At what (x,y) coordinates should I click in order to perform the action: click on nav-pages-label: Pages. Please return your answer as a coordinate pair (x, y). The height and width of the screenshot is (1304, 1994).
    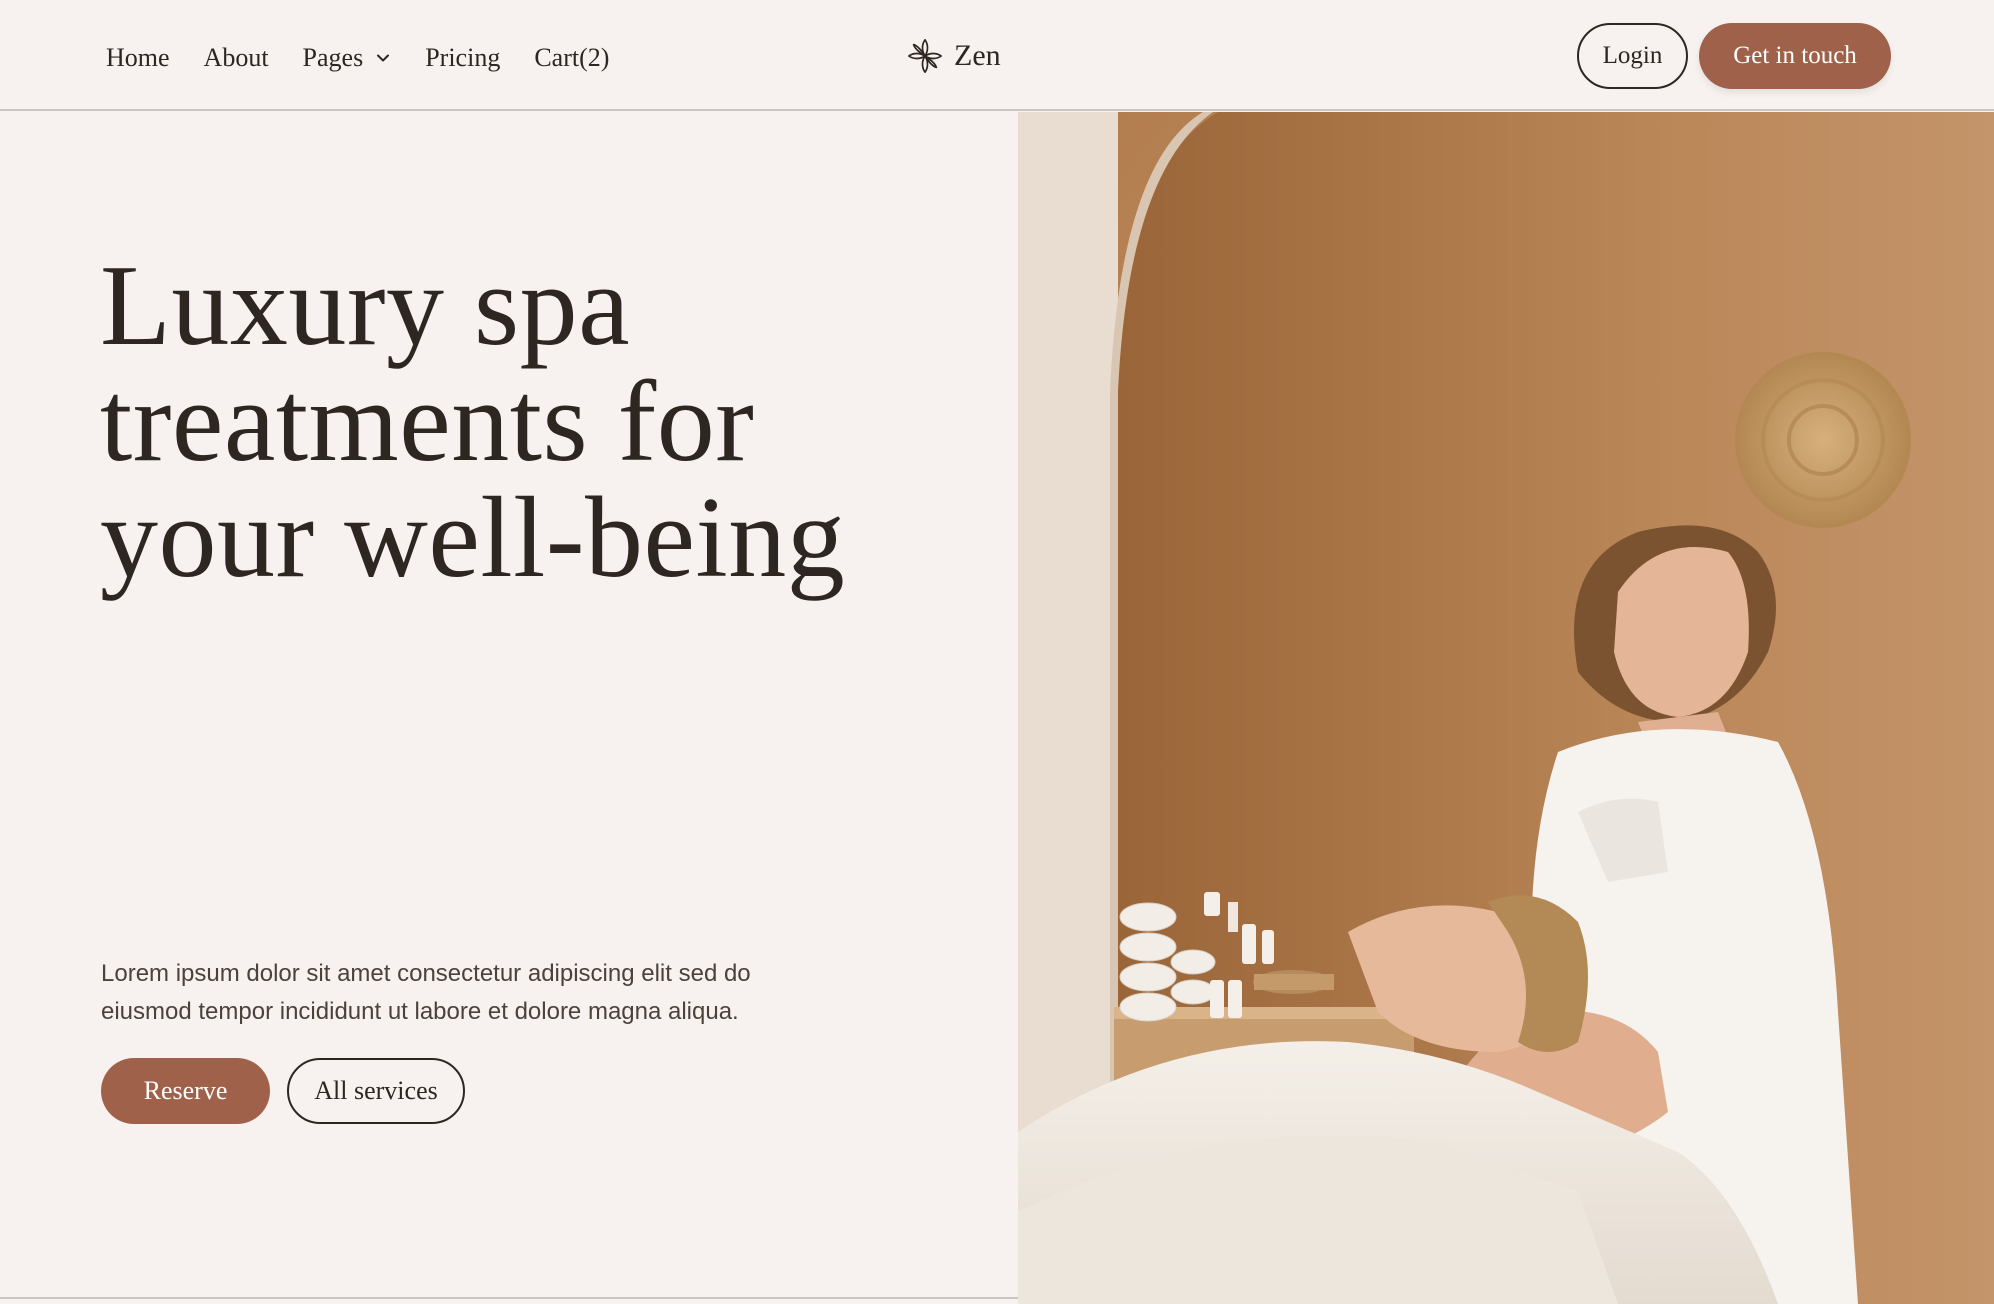
    Looking at the image, I should click on (333, 57).